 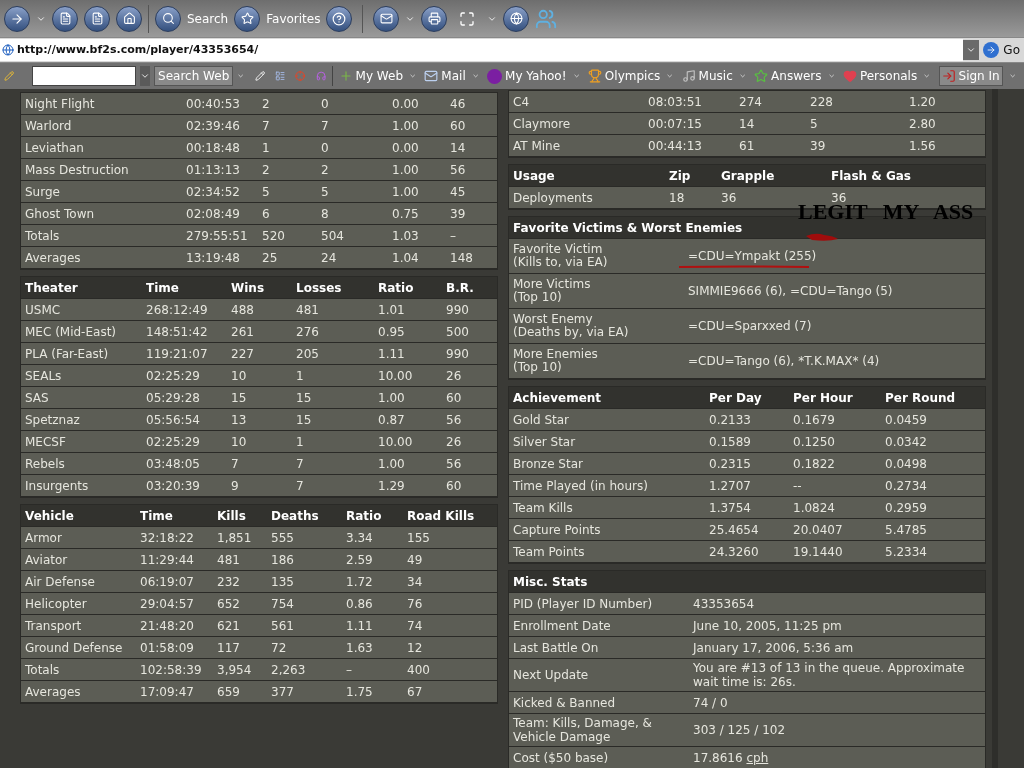 What do you see at coordinates (9, 76) in the screenshot?
I see `pencil-icon` at bounding box center [9, 76].